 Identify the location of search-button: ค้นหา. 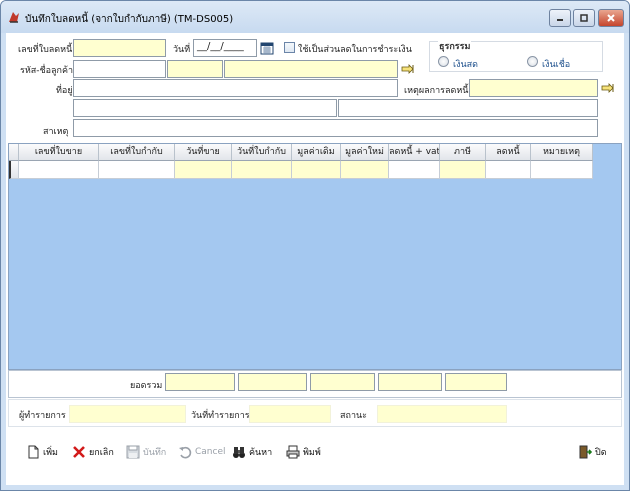
(252, 452).